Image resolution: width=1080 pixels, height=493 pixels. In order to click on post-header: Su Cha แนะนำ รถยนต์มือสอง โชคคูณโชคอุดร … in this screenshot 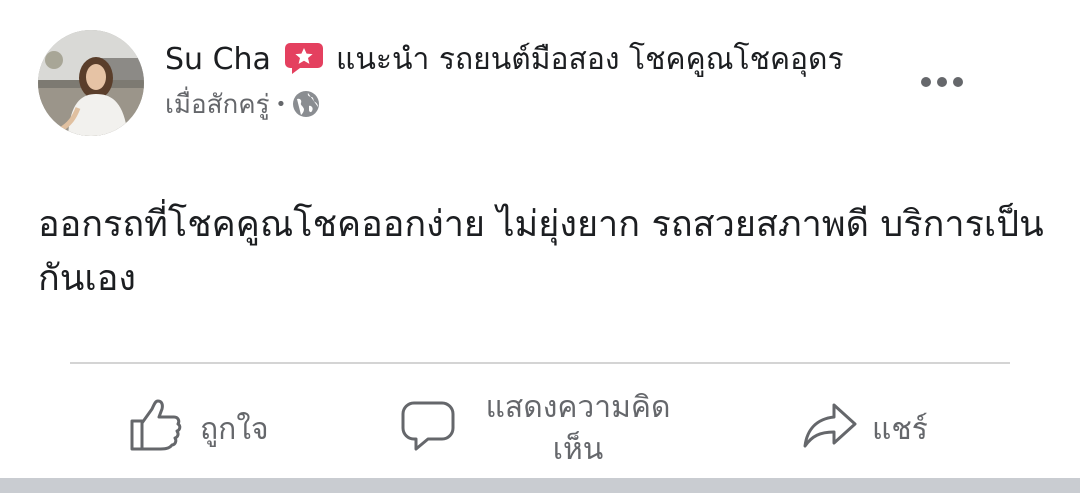, I will do `click(530, 80)`.